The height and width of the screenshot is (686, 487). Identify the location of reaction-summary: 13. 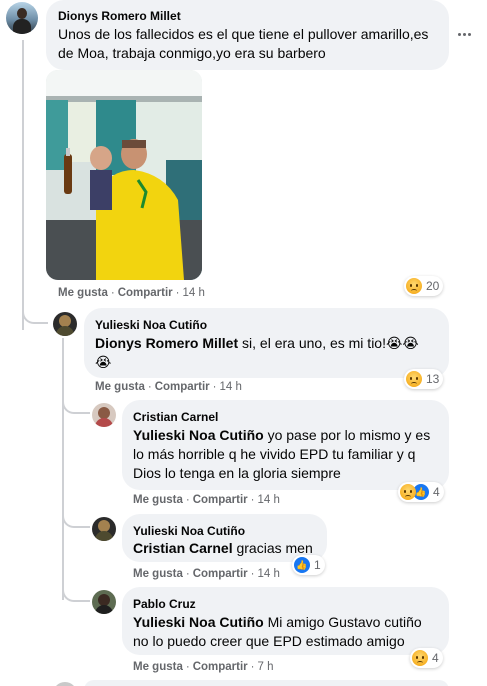
(424, 379).